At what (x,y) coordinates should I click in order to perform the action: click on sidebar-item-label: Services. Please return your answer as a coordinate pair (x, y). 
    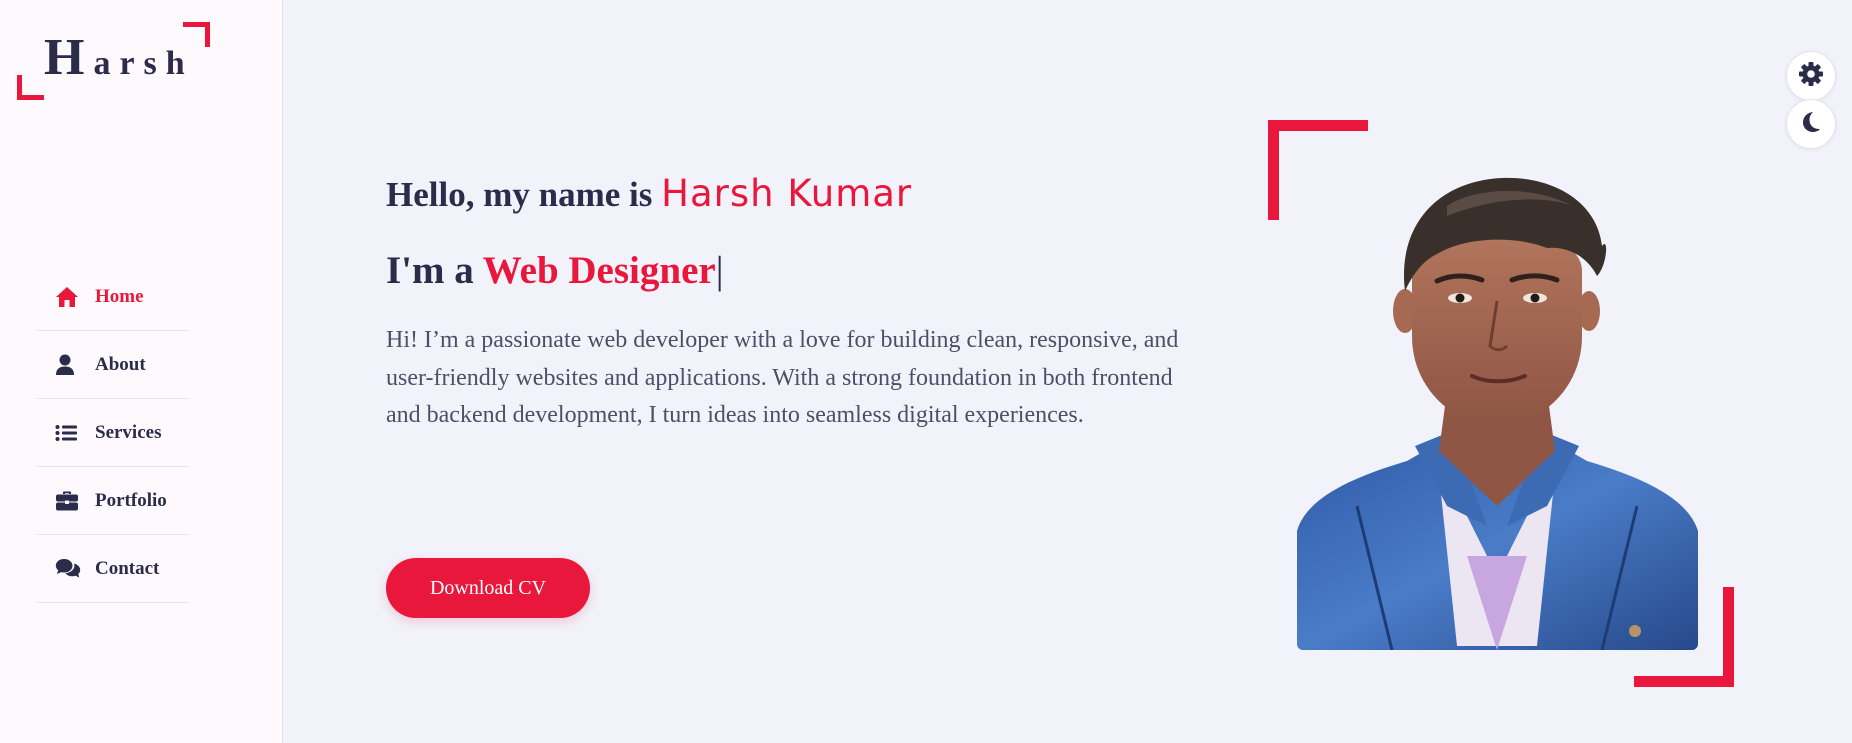
    Looking at the image, I should click on (128, 432).